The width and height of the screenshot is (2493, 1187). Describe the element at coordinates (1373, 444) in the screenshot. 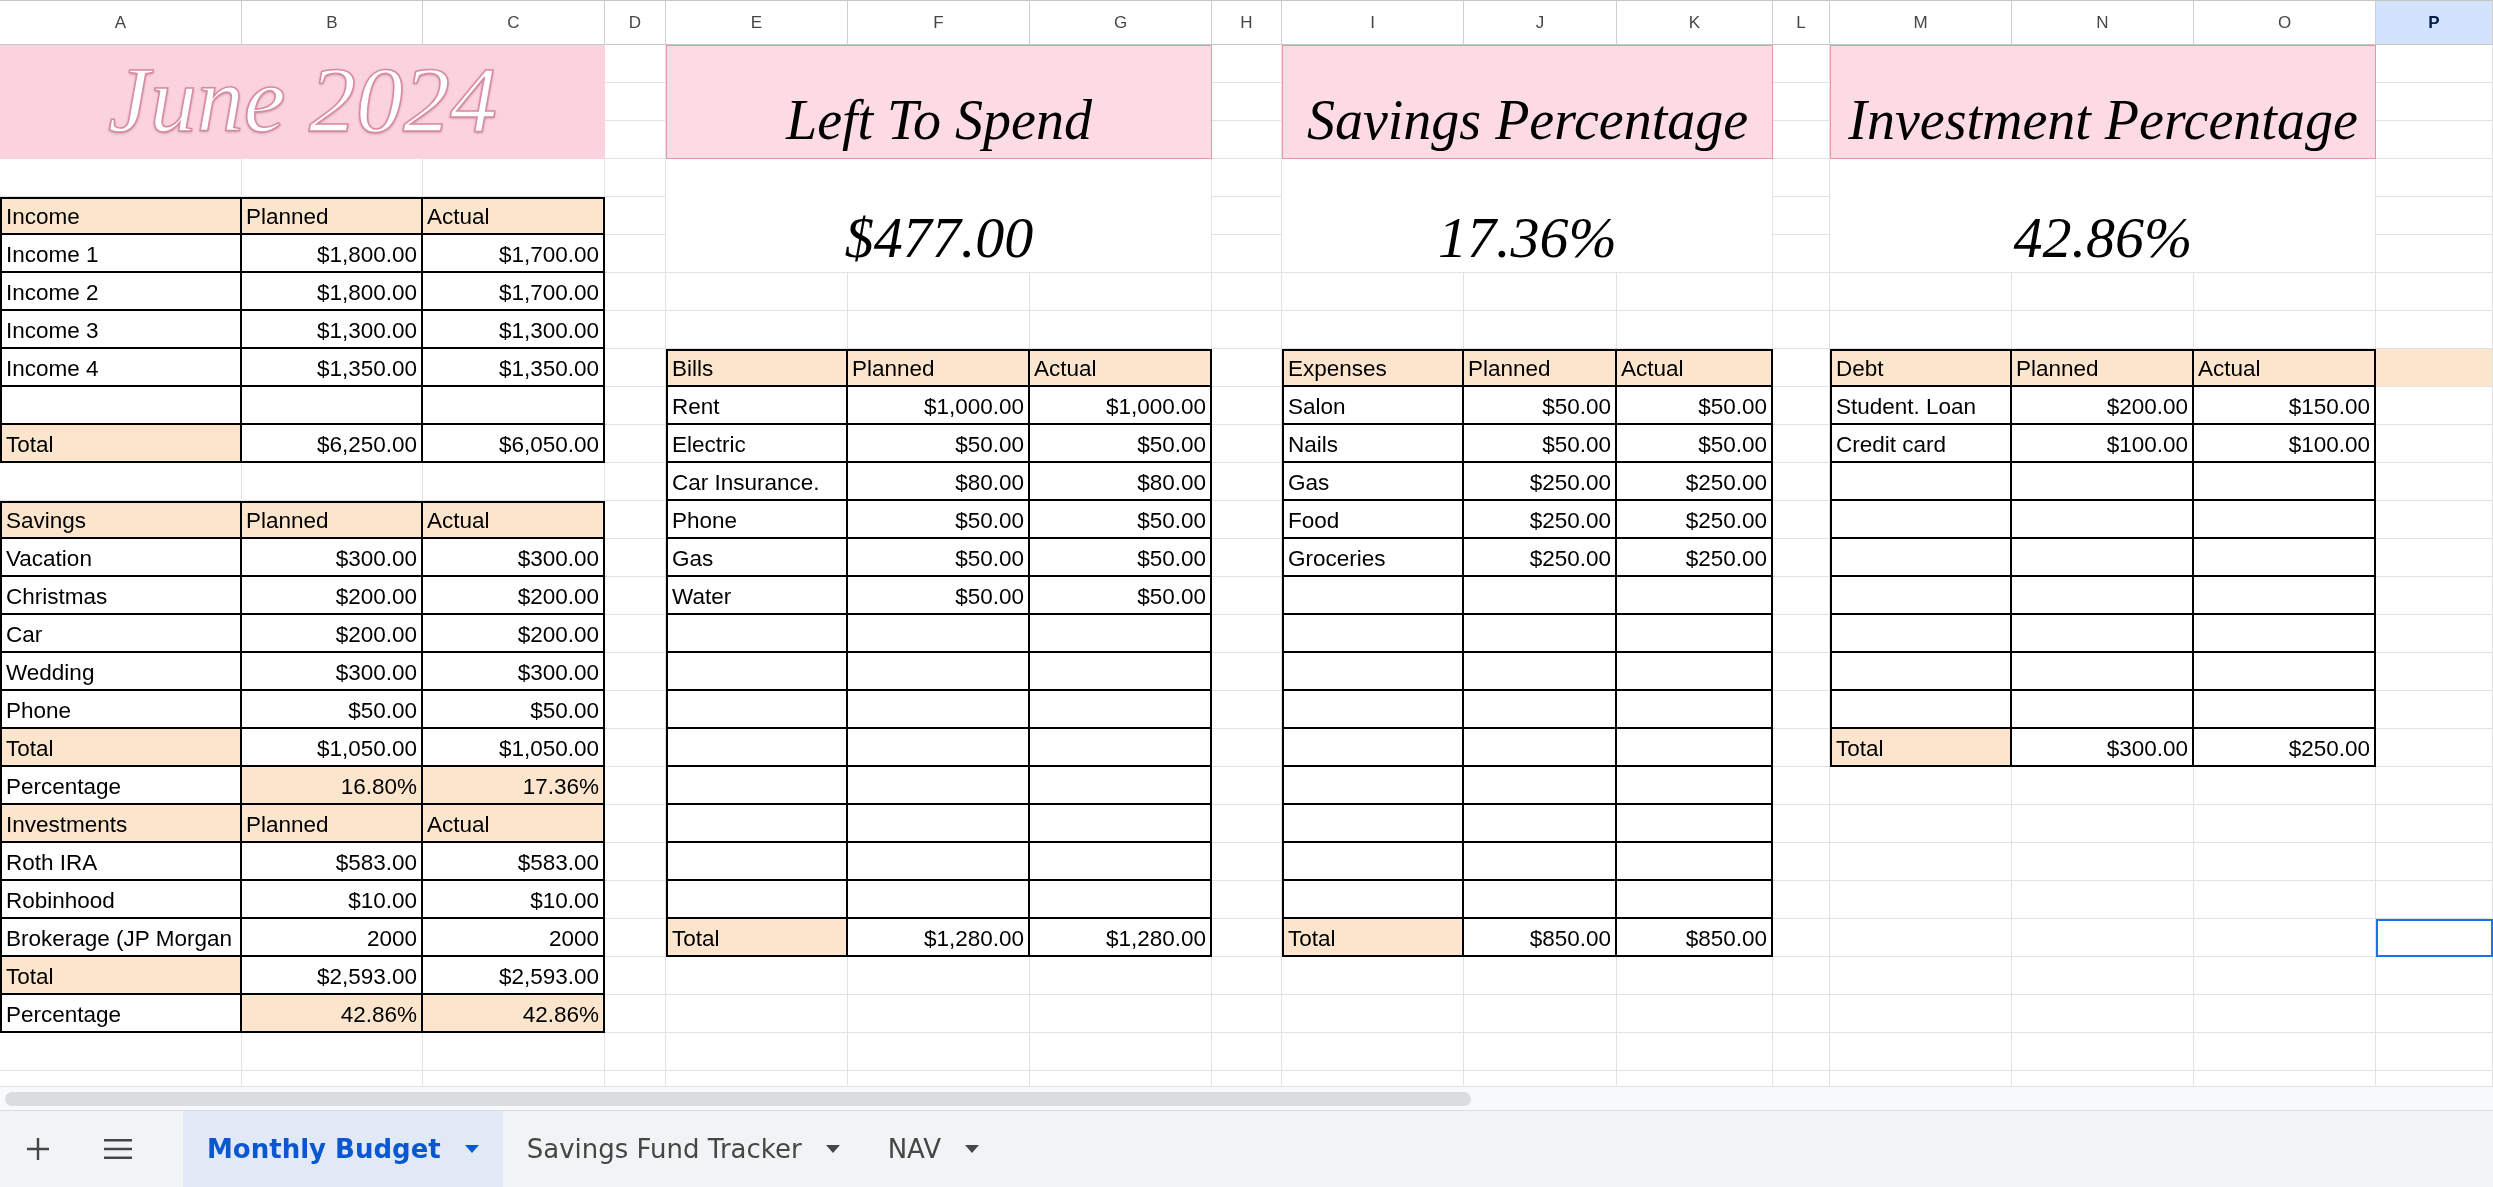

I see `table-cell: Nails` at that location.